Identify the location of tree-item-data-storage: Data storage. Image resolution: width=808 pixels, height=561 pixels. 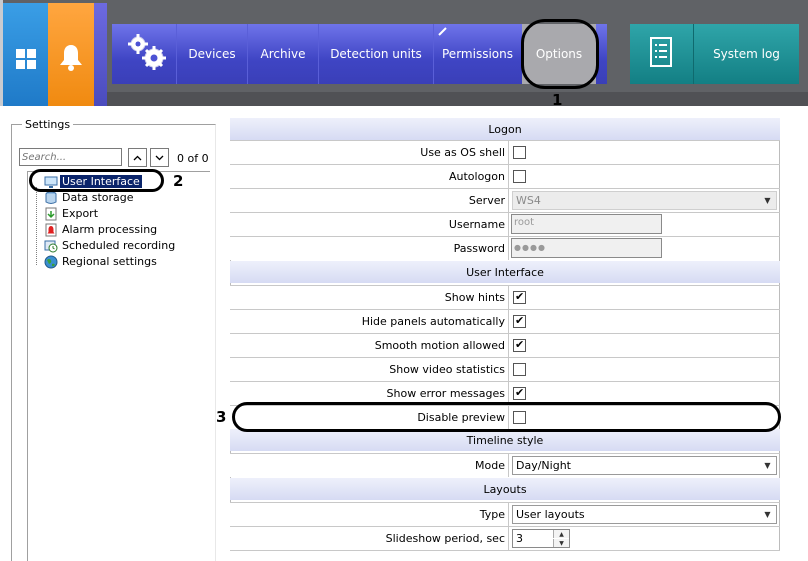
(90, 197).